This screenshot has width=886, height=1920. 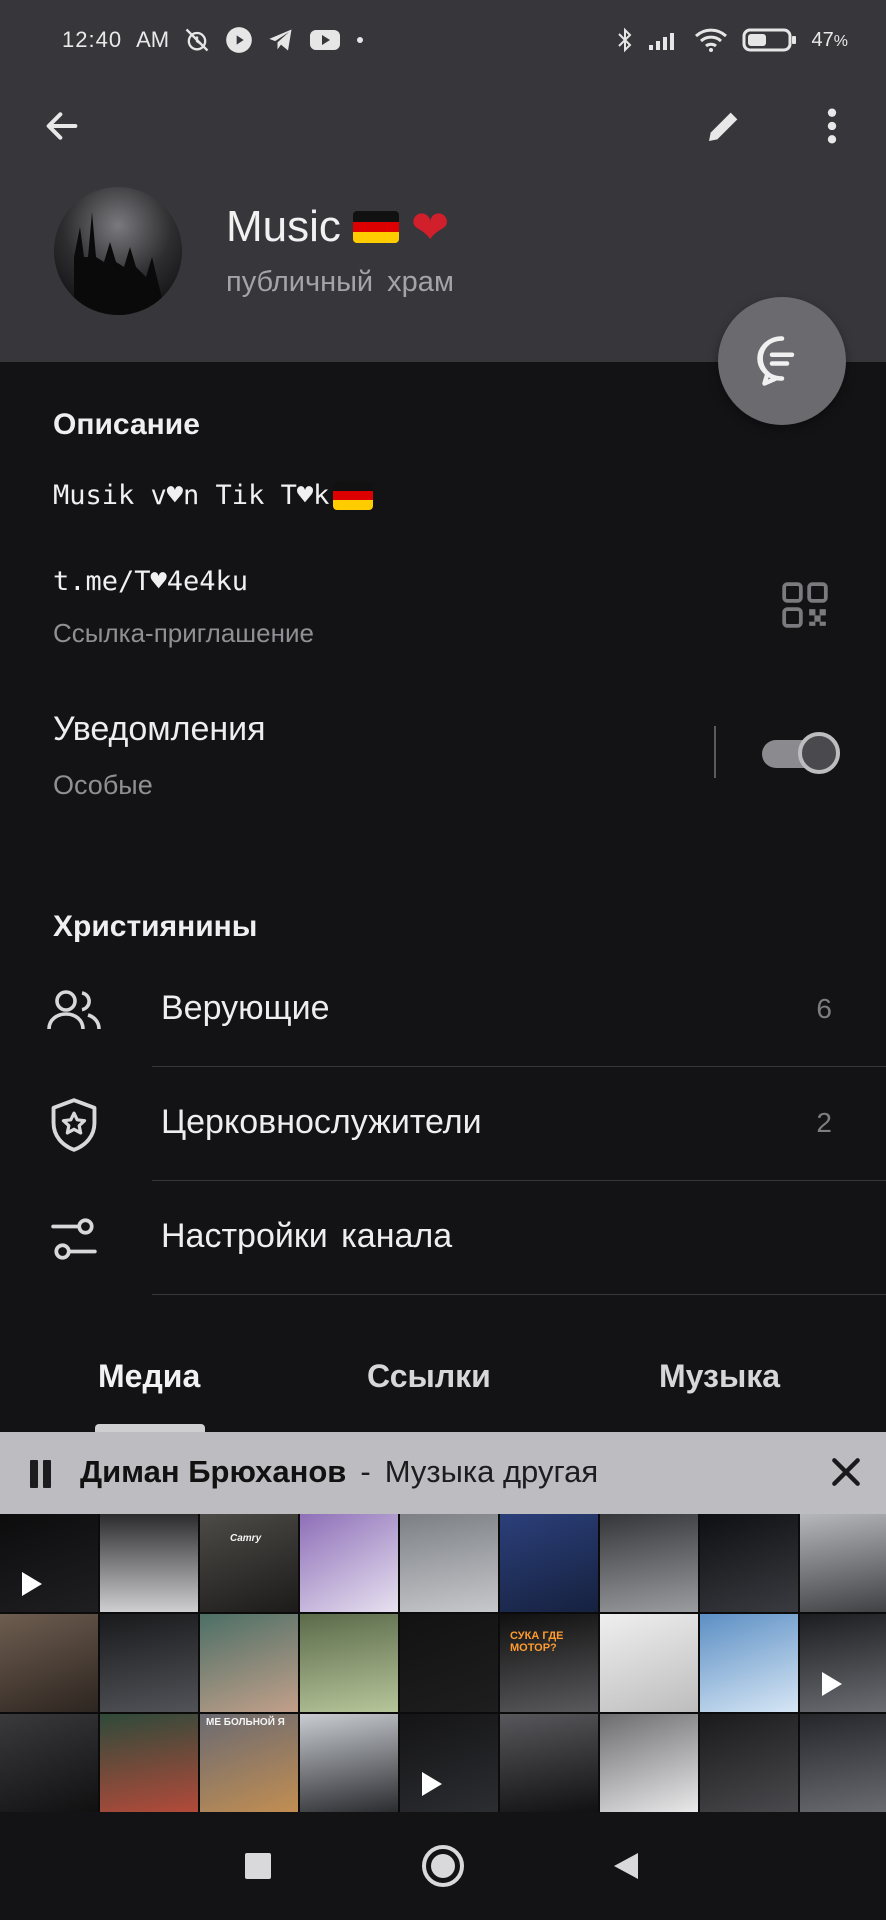 I want to click on bluetooth-icon, so click(x=625, y=40).